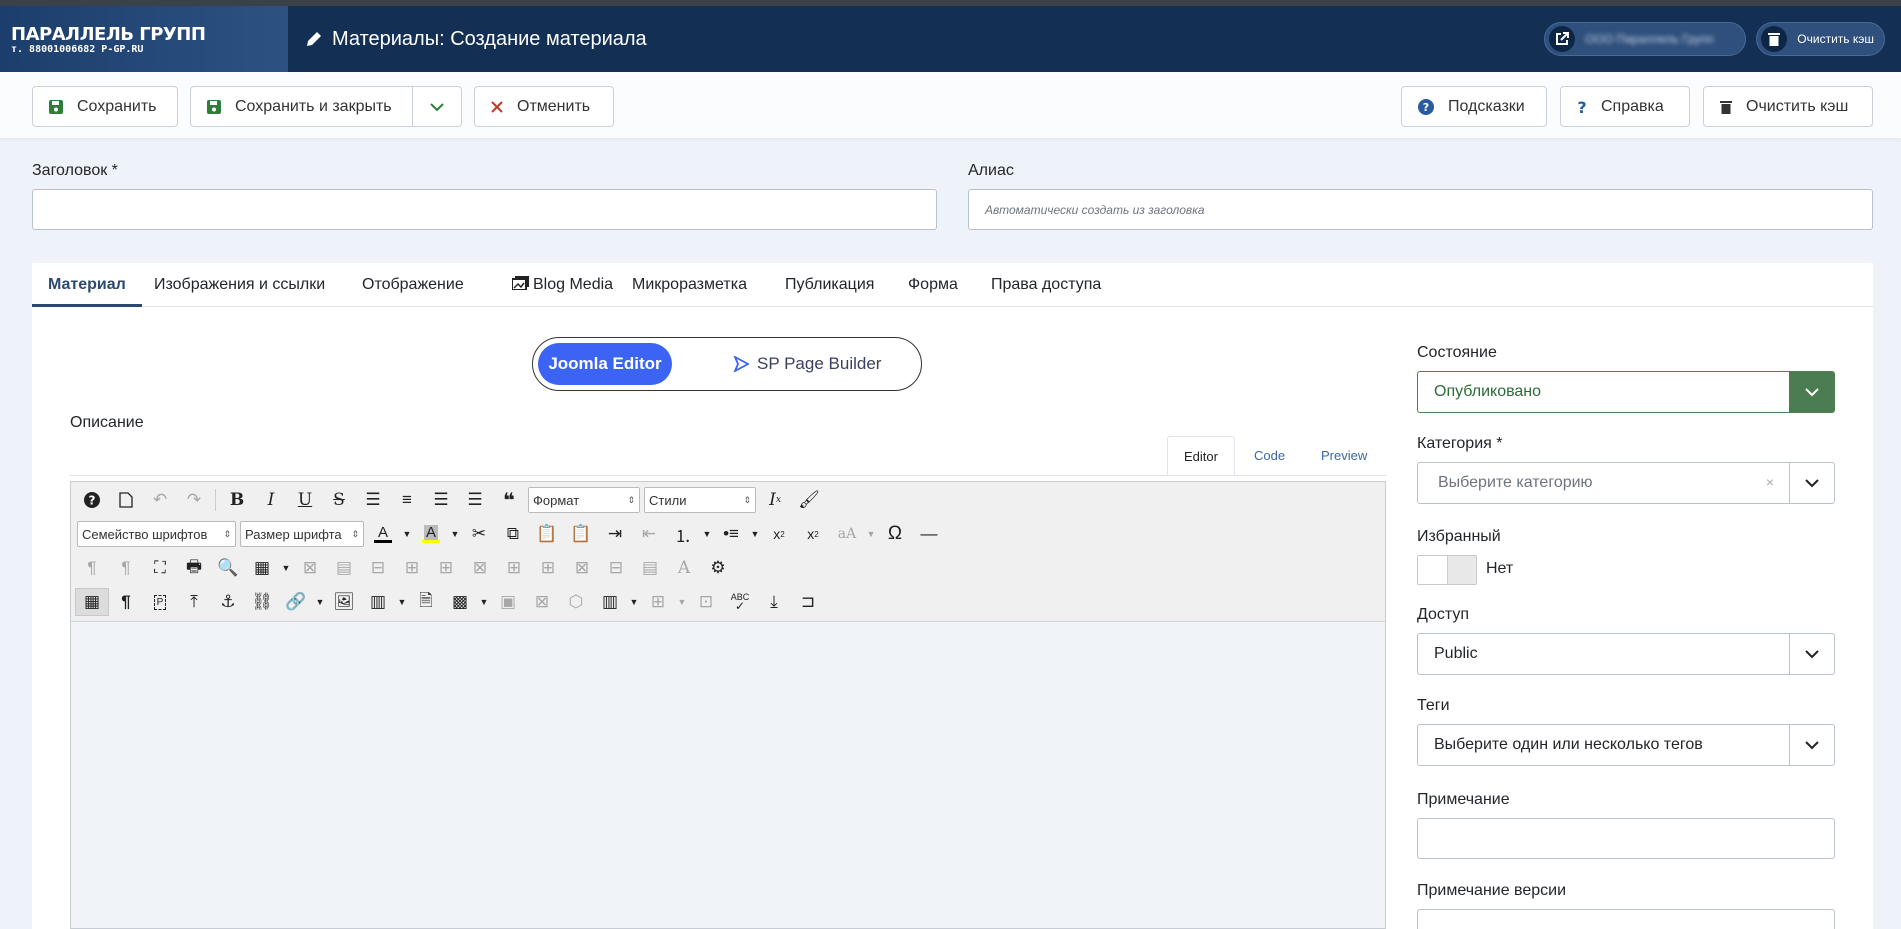 Image resolution: width=1901 pixels, height=929 pixels. Describe the element at coordinates (807, 364) in the screenshot. I see `sp-page-builder-button: SP Page Builder` at that location.